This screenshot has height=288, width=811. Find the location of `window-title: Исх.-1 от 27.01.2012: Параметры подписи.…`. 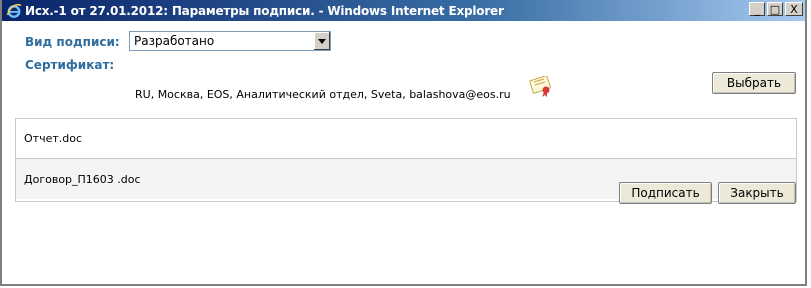

window-title: Исх.-1 от 27.01.2012: Параметры подписи.… is located at coordinates (264, 10).